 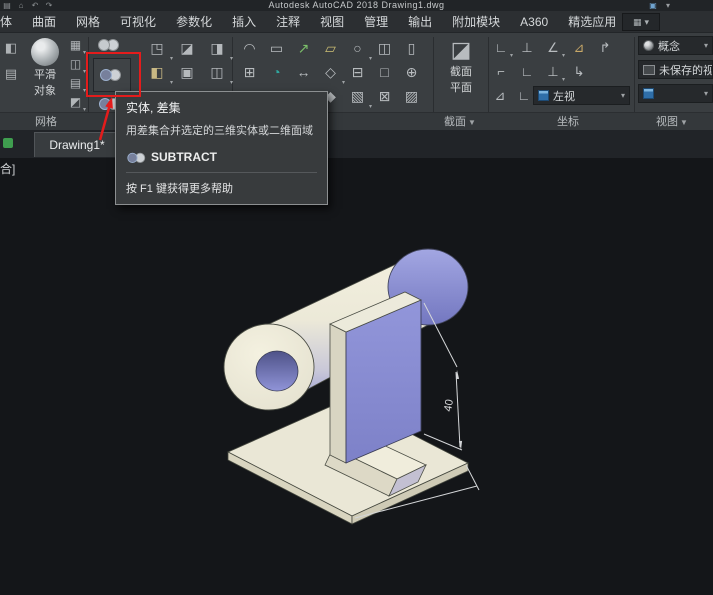 I want to click on solid-edit-icon-glyph: ◫, so click(x=217, y=71).